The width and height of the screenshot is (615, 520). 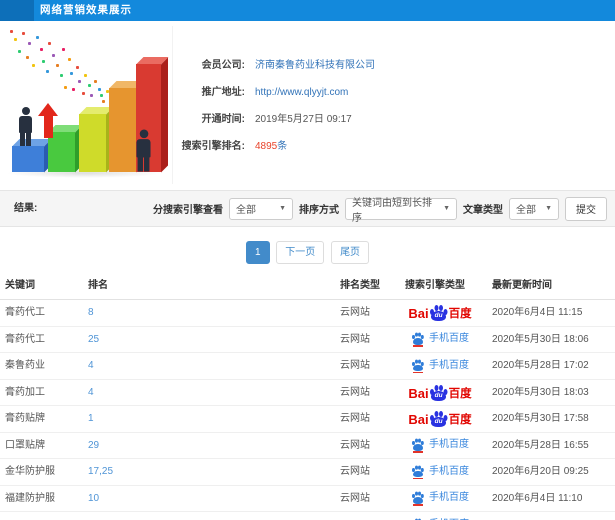 What do you see at coordinates (301, 93) in the screenshot?
I see `promo-url-link: http://www.qlyyjt.com` at bounding box center [301, 93].